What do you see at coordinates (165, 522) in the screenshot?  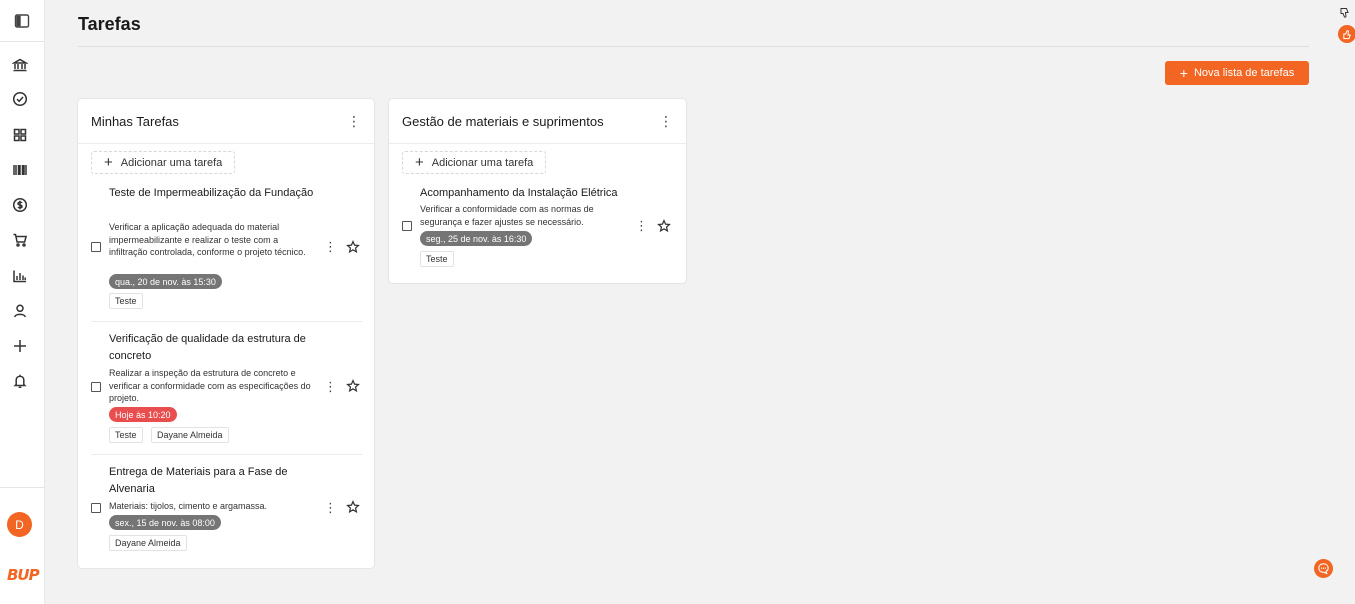 I see `task-due-date-badge: sex., 15 de nov. às 08:00` at bounding box center [165, 522].